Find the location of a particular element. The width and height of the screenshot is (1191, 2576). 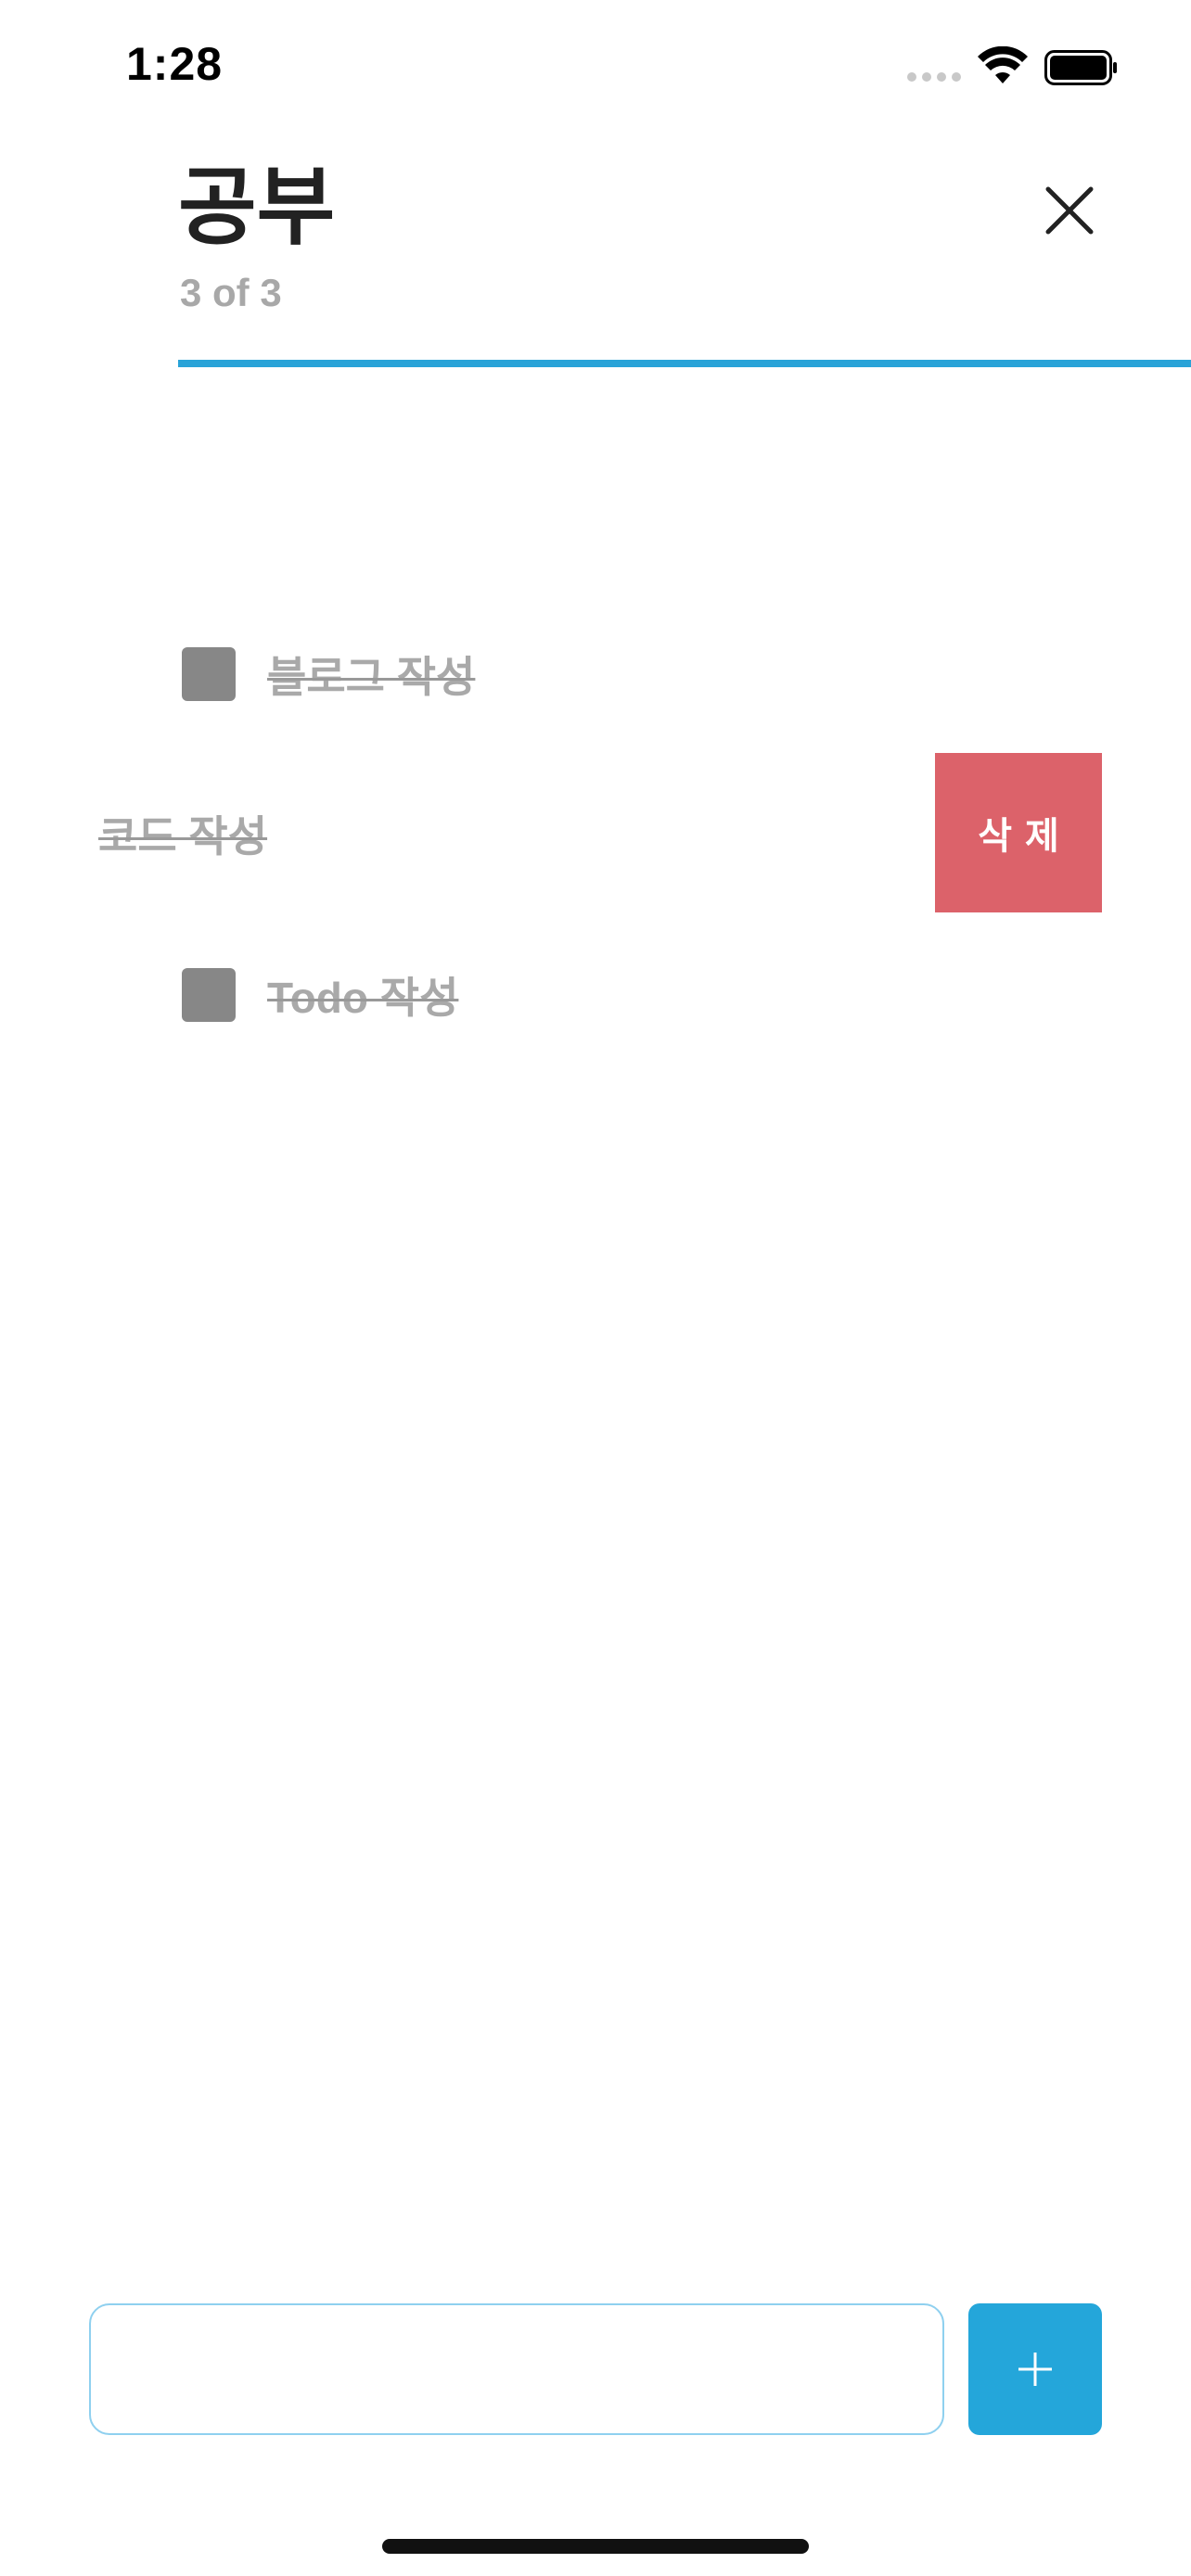

todo-item: Todo 작성 is located at coordinates (320, 995).